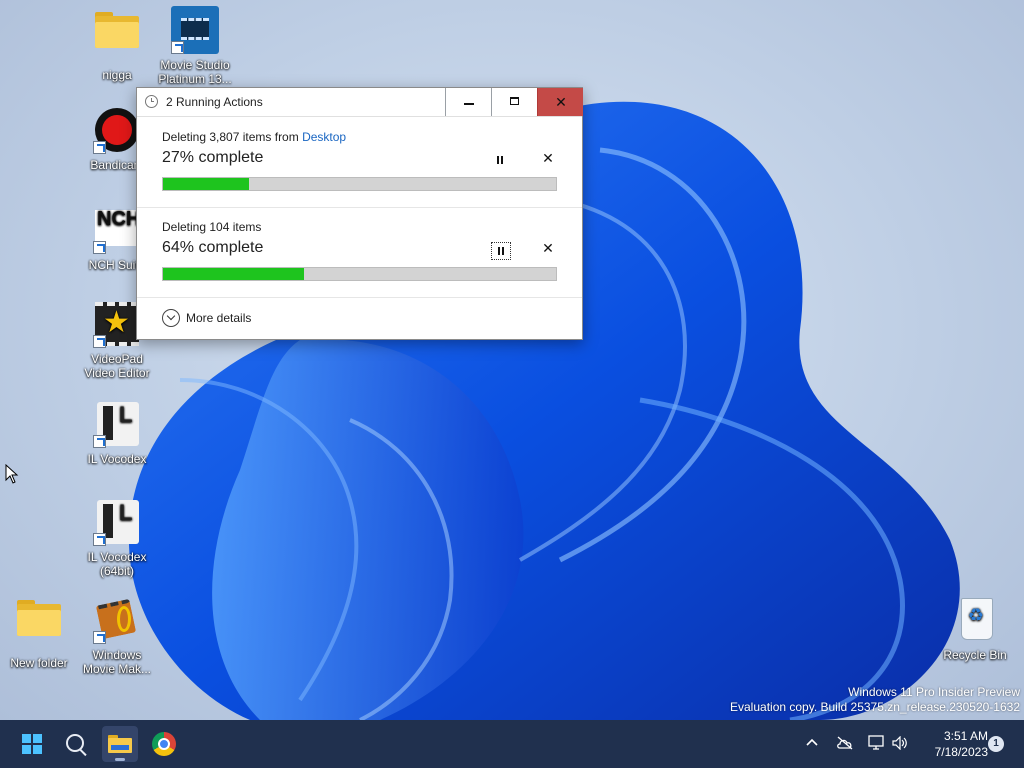  I want to click on start-icon, so click(32, 744).